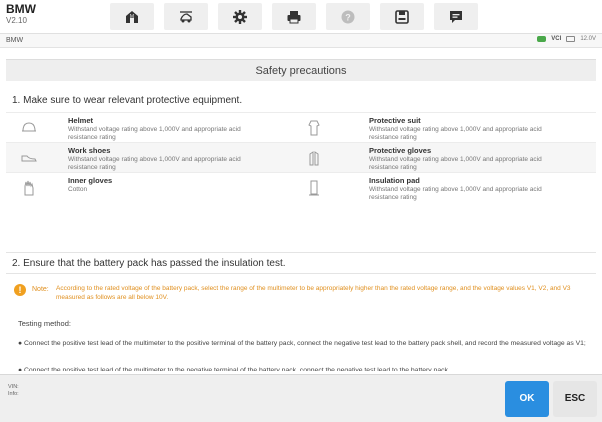  I want to click on help-button: ?, so click(348, 16).